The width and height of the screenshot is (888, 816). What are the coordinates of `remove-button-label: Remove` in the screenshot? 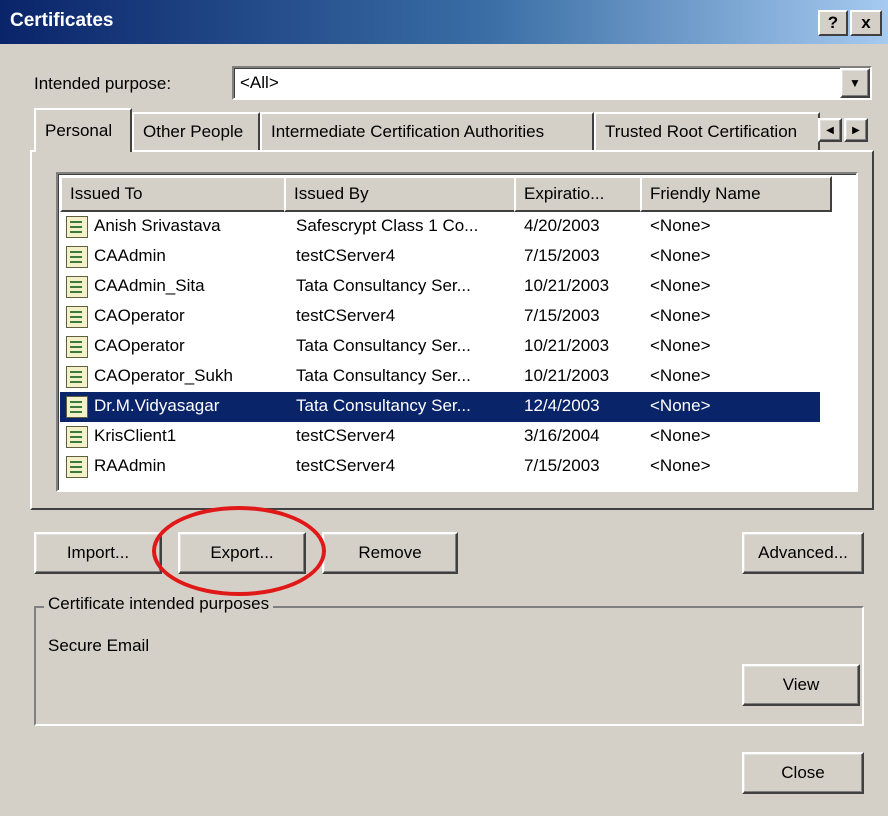 It's located at (390, 552).